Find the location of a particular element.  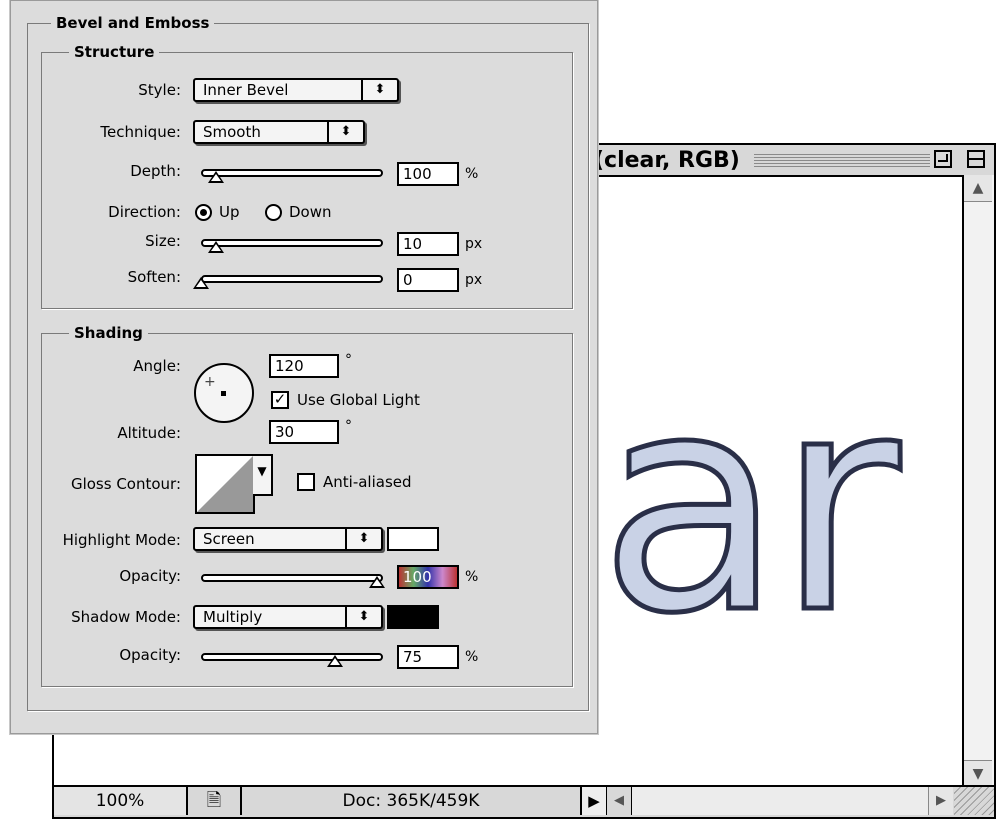

scroll-down-icon: ▼ is located at coordinates (978, 773).